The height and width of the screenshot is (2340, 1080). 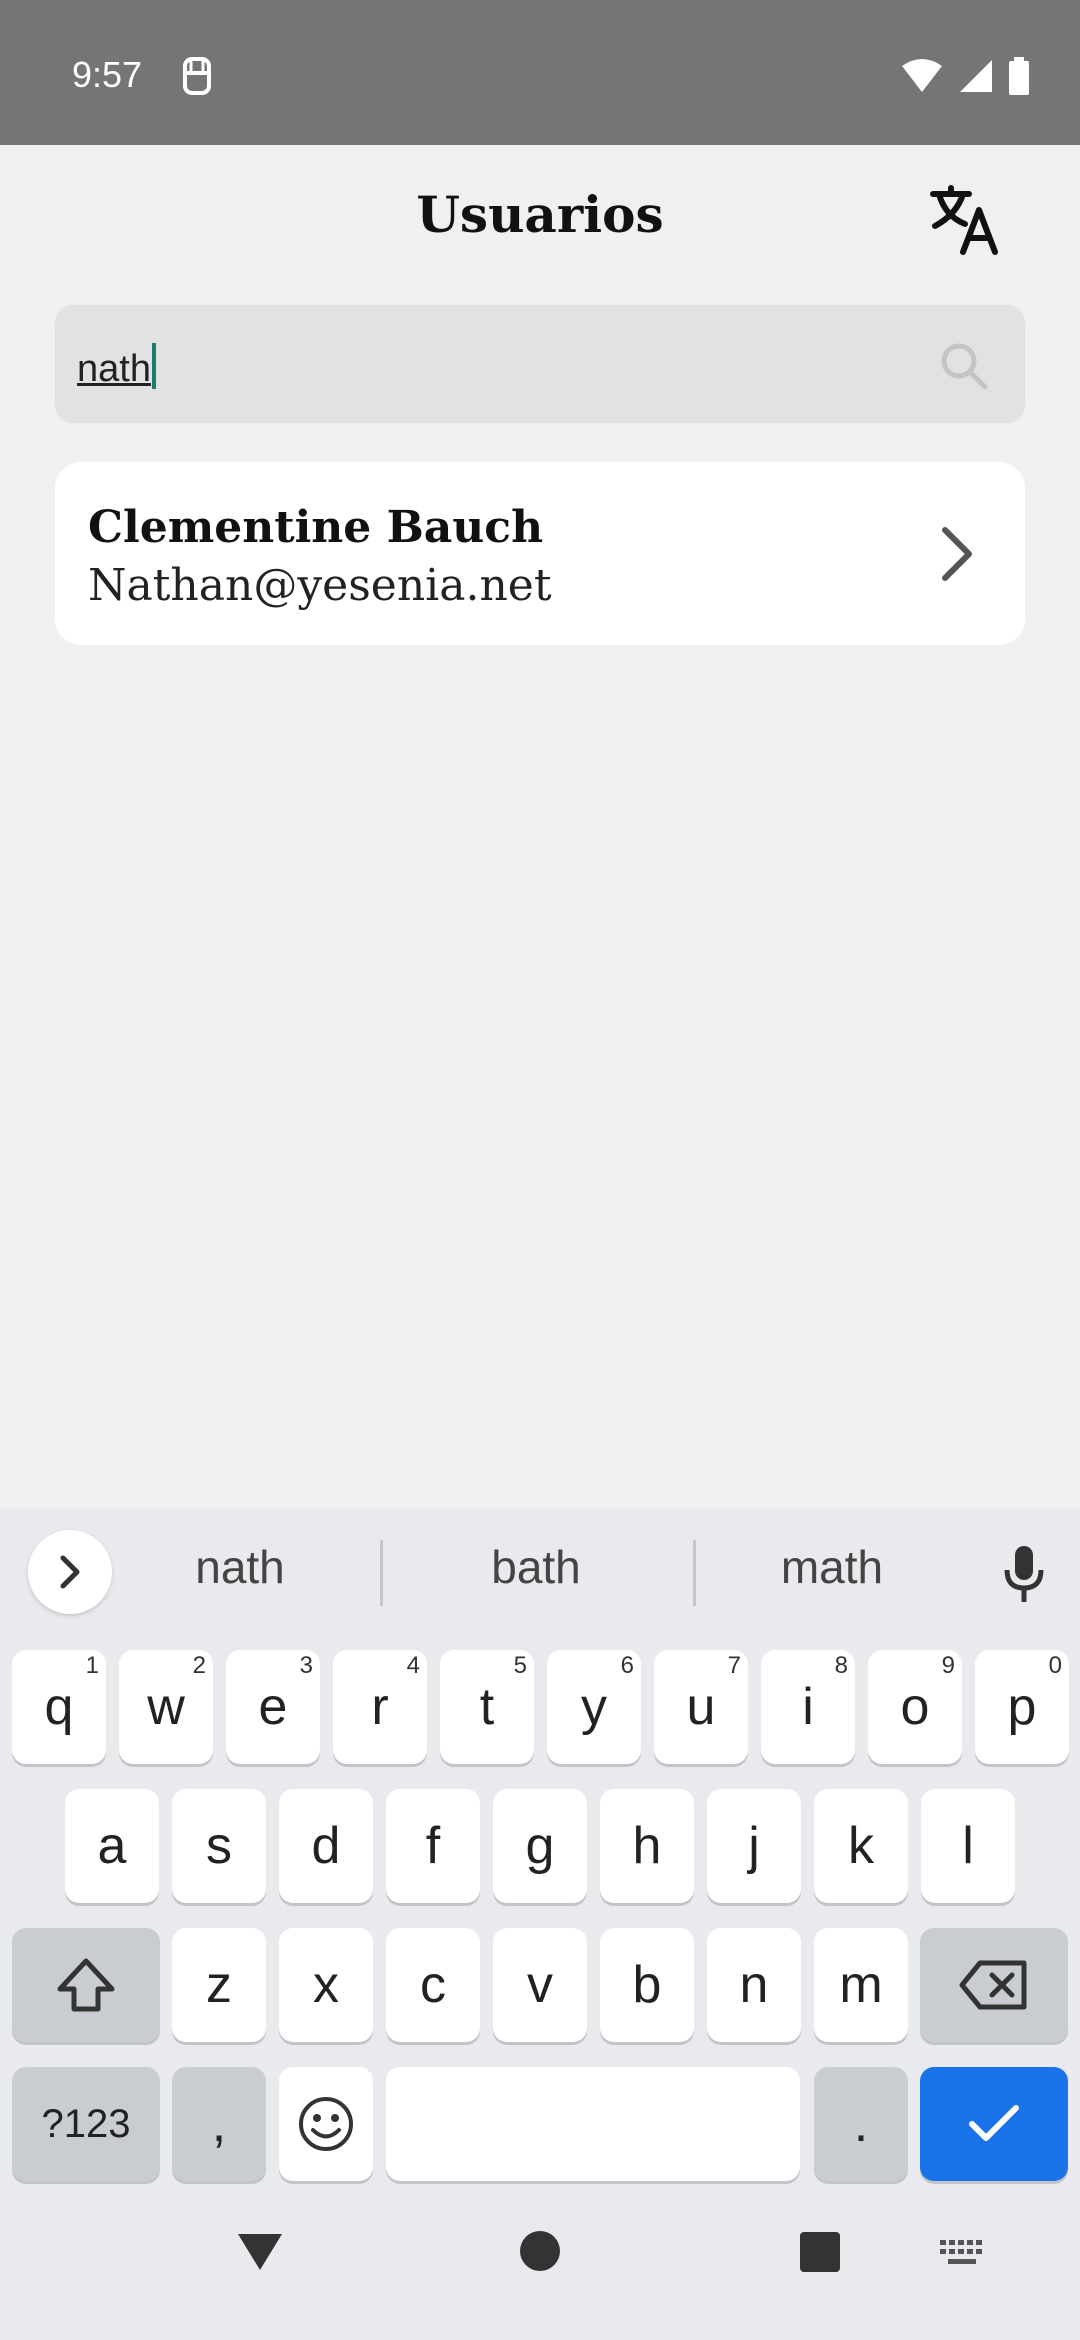 What do you see at coordinates (968, 1846) in the screenshot?
I see `key-l: l` at bounding box center [968, 1846].